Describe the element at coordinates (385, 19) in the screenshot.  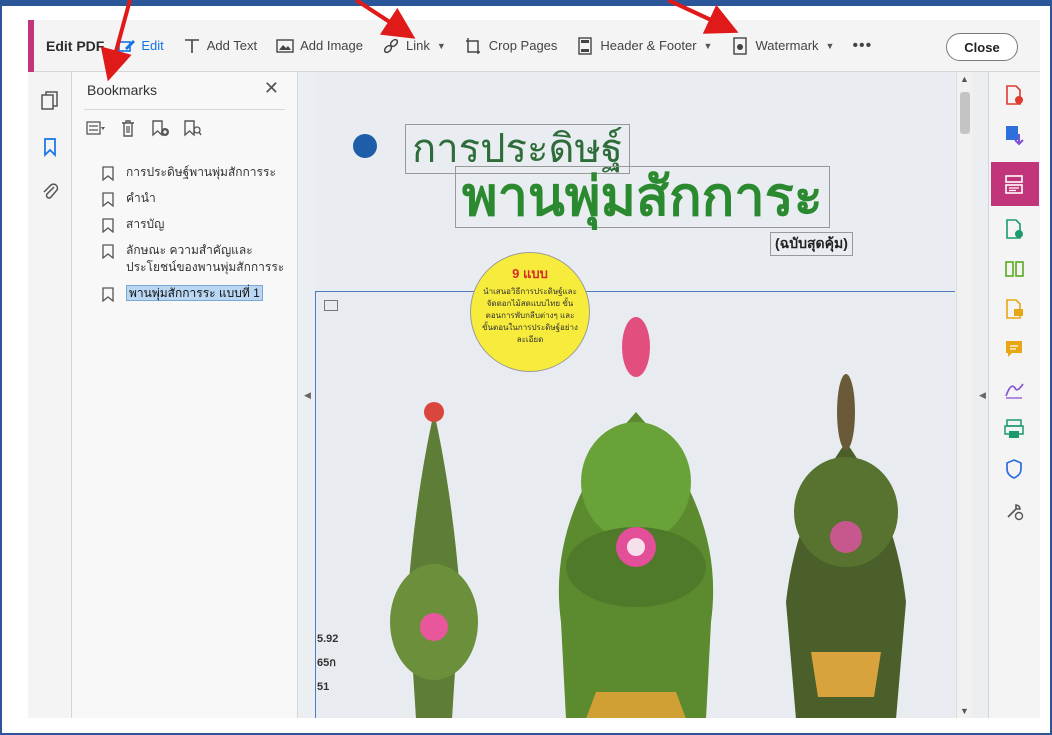
I see `arrow-to-link` at that location.